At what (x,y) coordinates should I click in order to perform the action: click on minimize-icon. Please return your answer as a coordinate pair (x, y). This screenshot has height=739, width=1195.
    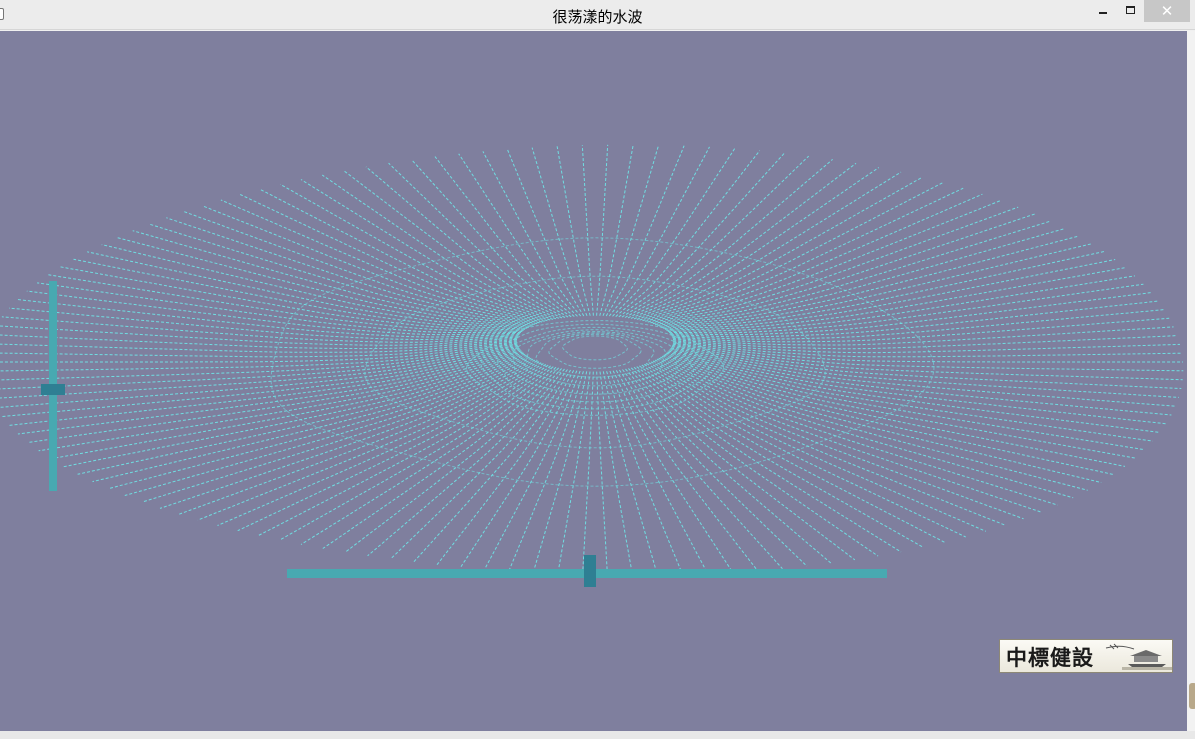
    Looking at the image, I should click on (1103, 13).